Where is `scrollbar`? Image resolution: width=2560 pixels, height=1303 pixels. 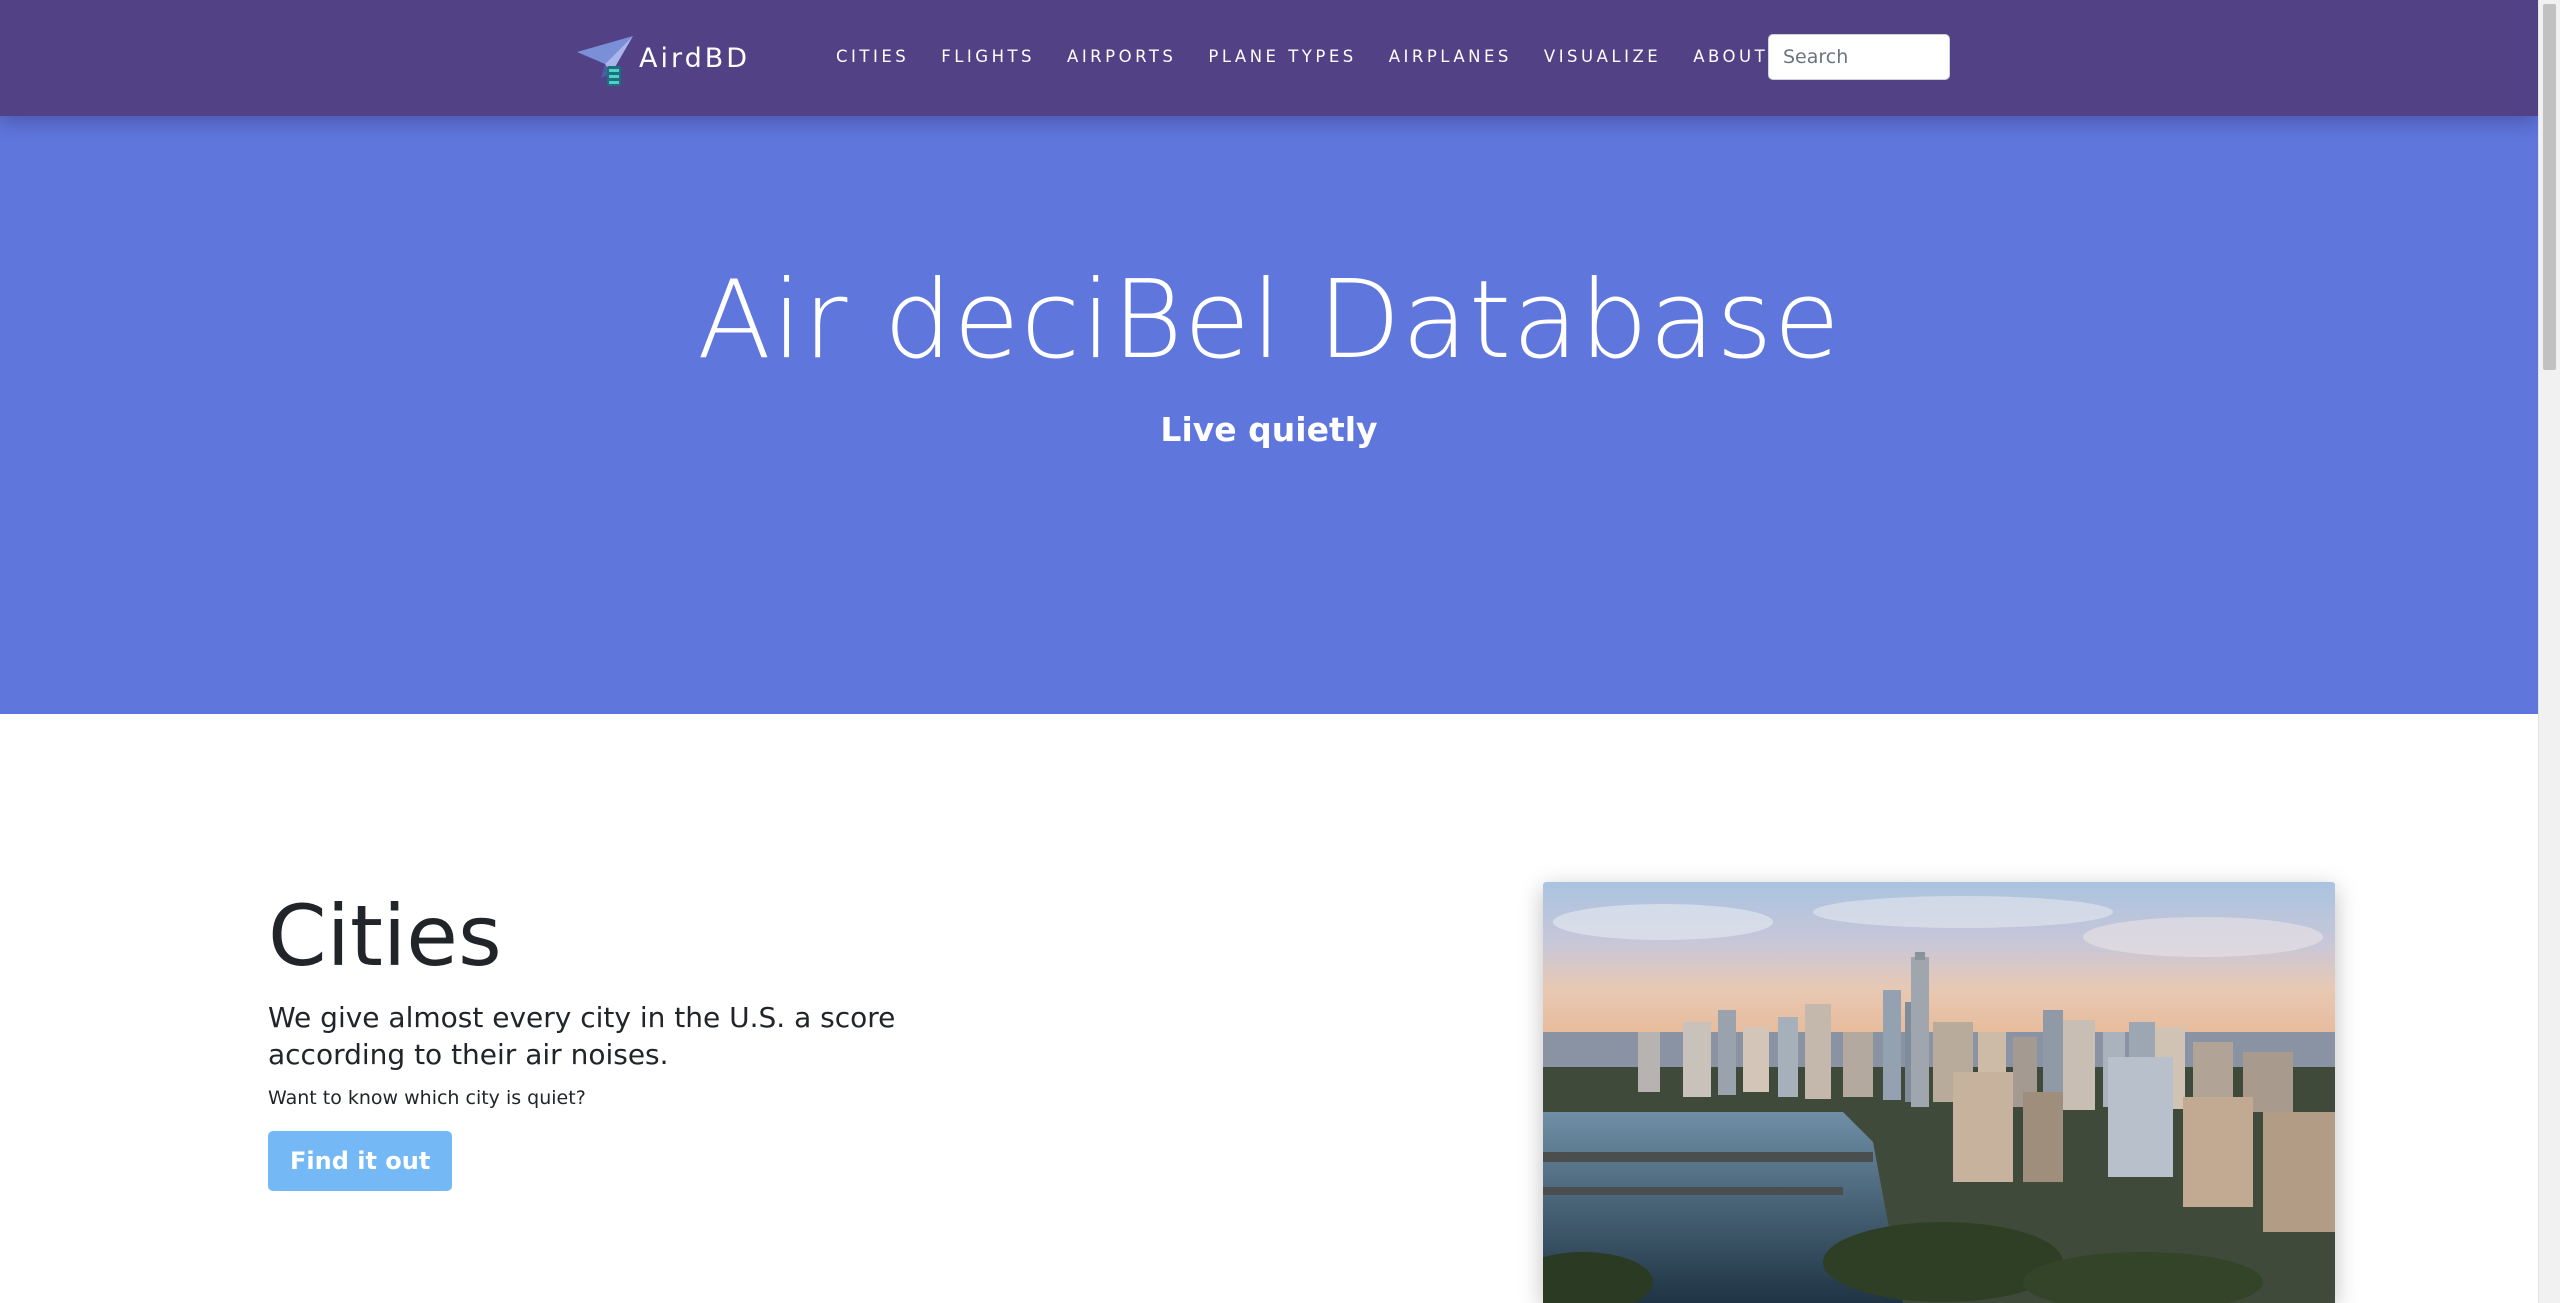 scrollbar is located at coordinates (2549, 651).